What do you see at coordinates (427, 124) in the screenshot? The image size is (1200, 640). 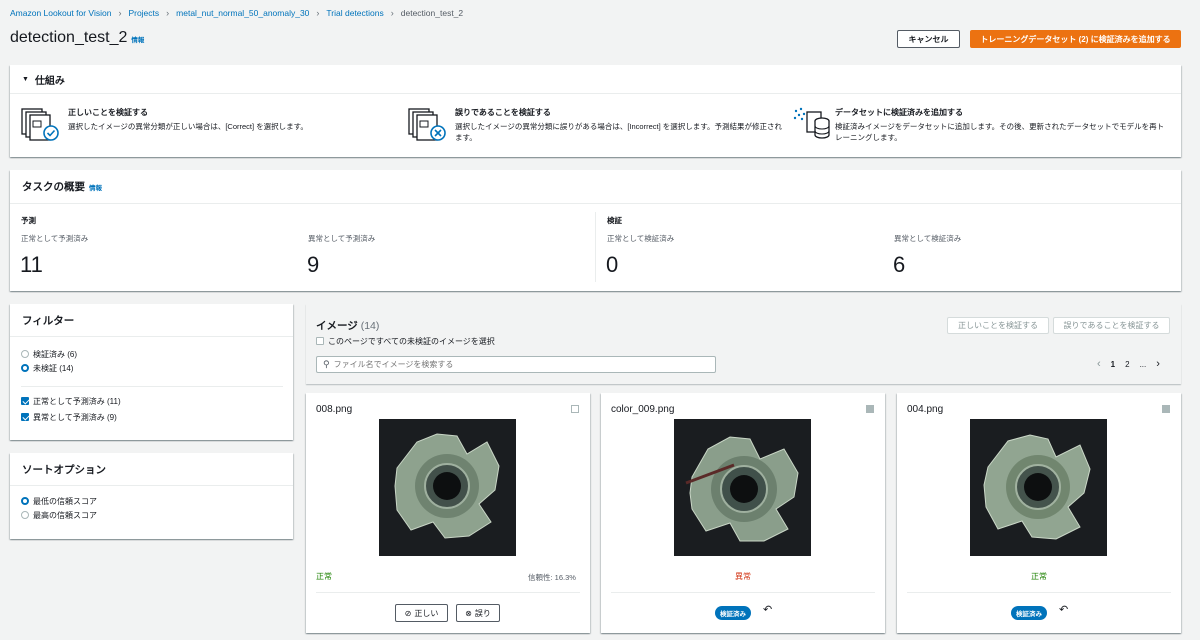 I see `documents-x-icon` at bounding box center [427, 124].